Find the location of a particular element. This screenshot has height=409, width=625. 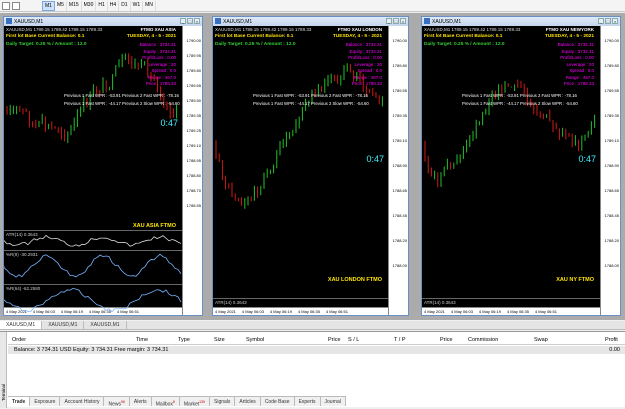

price-tick: 1788.90 is located at coordinates (611, 165).